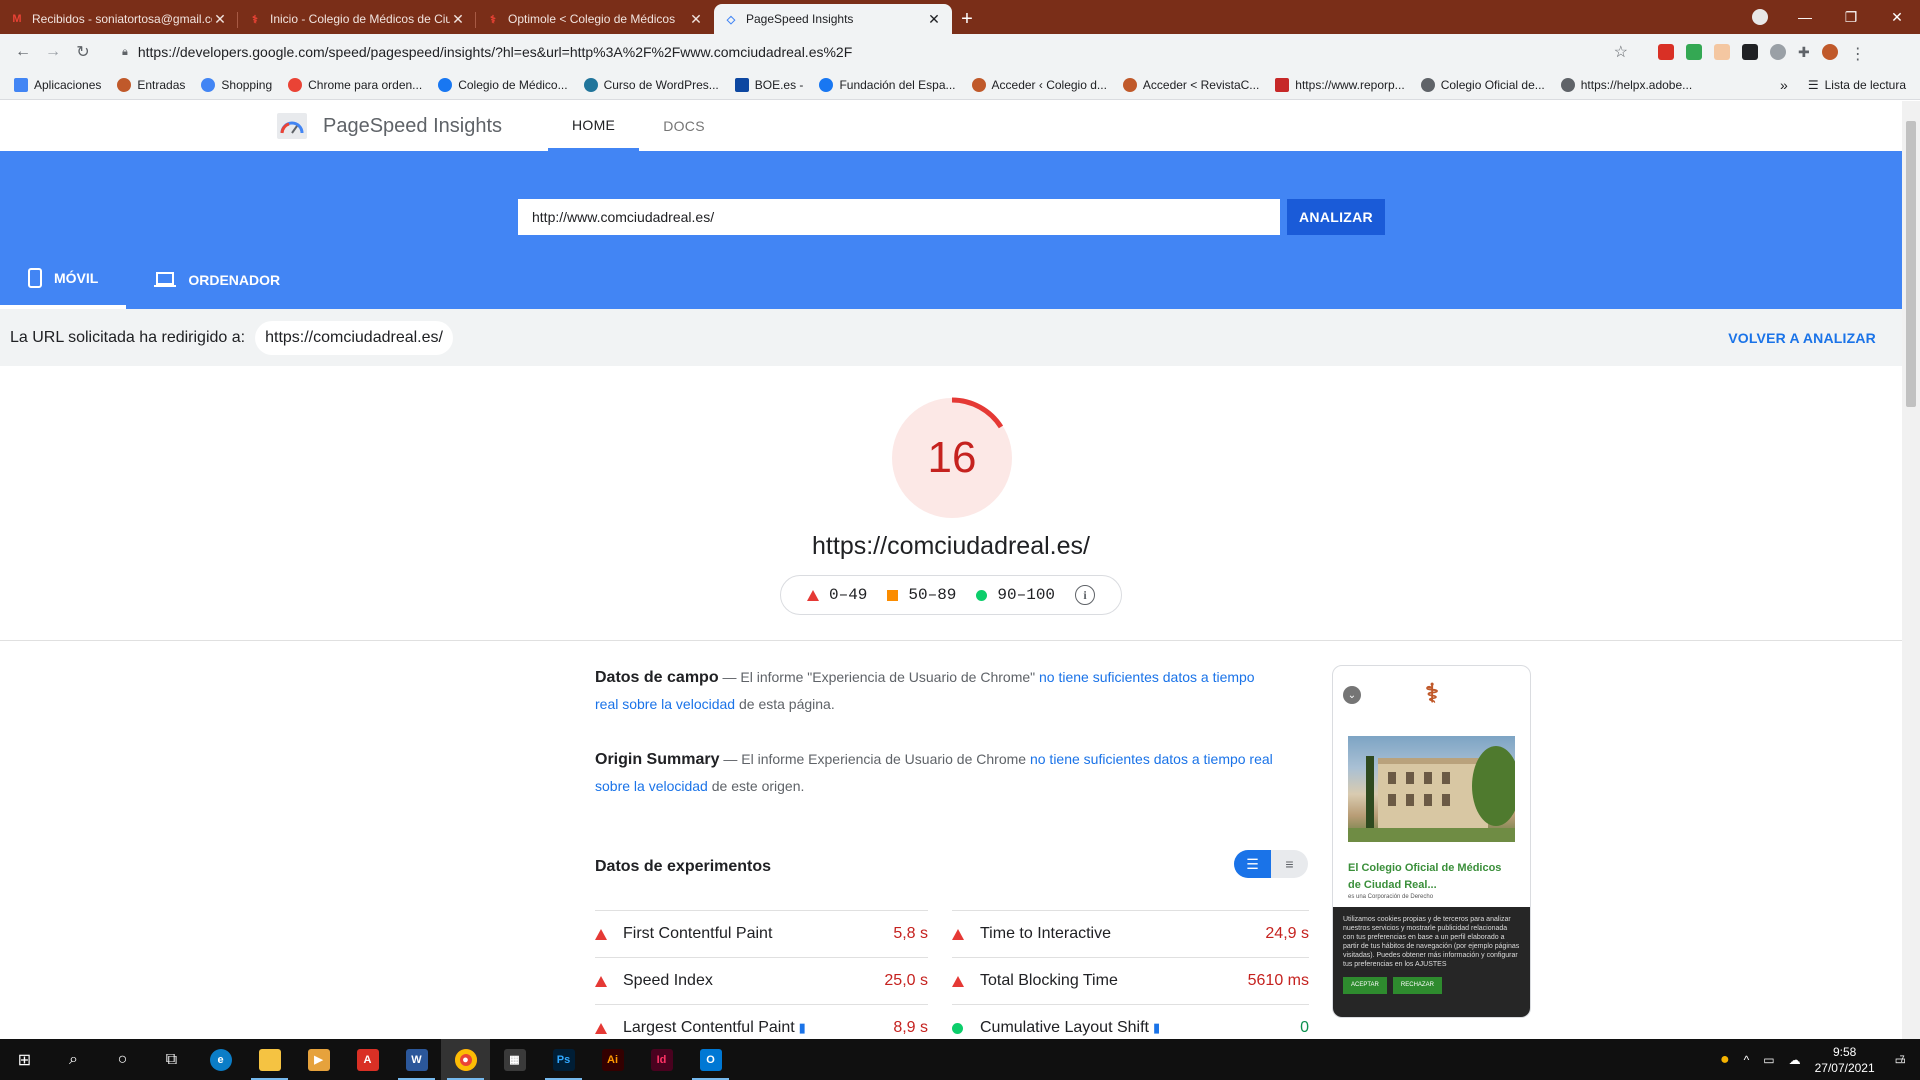  Describe the element at coordinates (612, 1059) in the screenshot. I see `illustrator-icon: Ai` at that location.